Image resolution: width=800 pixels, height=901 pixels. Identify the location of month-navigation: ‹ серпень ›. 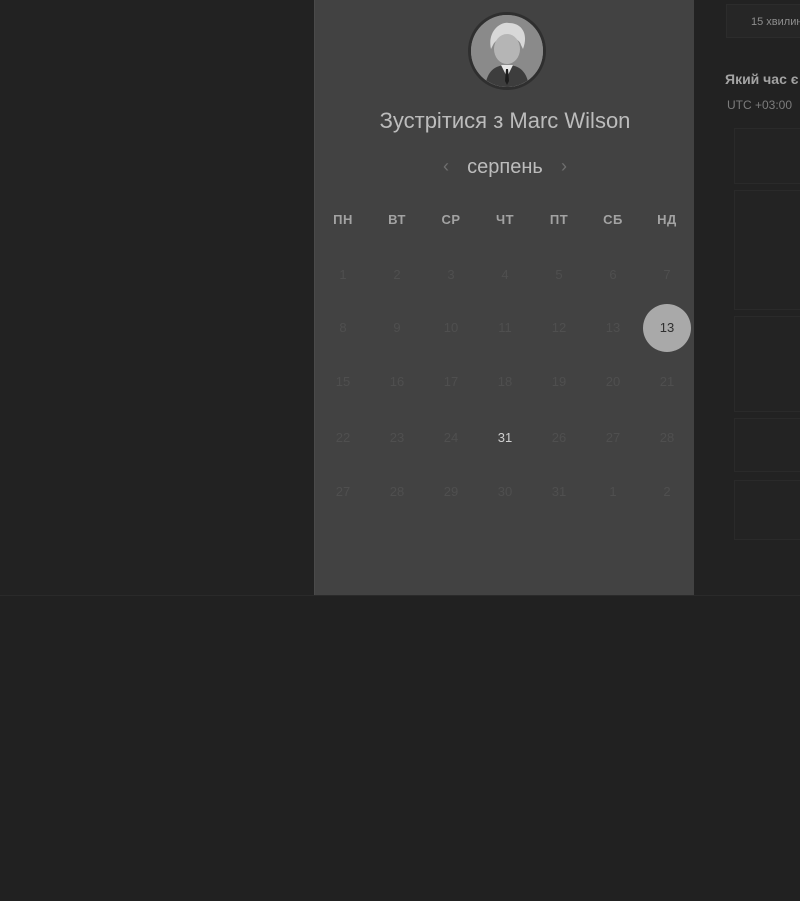
(505, 167).